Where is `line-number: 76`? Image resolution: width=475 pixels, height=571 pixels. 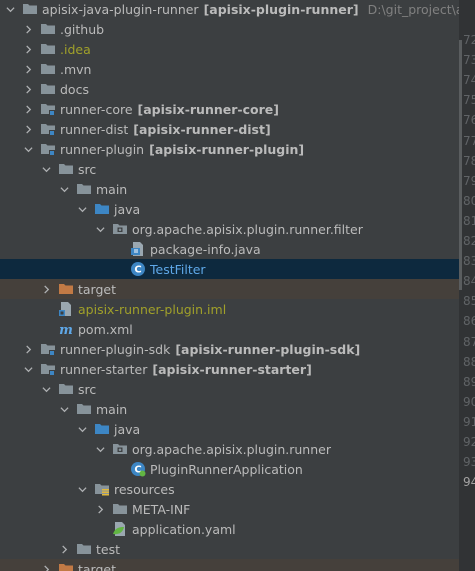
line-number: 76 is located at coordinates (469, 120).